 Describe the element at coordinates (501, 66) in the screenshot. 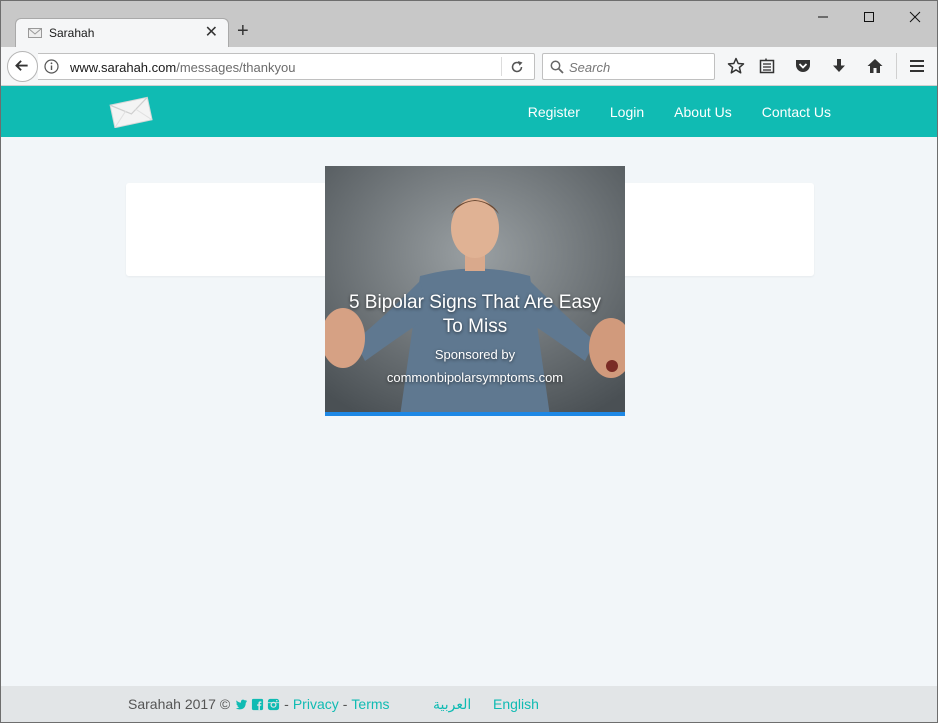

I see `url-divider` at that location.